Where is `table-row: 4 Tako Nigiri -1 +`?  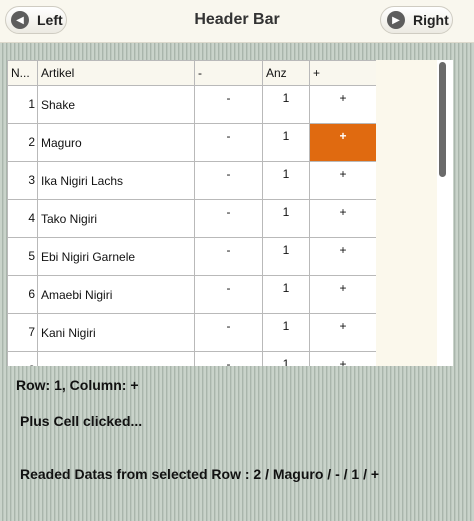 table-row: 4 Tako Nigiri -1 + is located at coordinates (192, 218).